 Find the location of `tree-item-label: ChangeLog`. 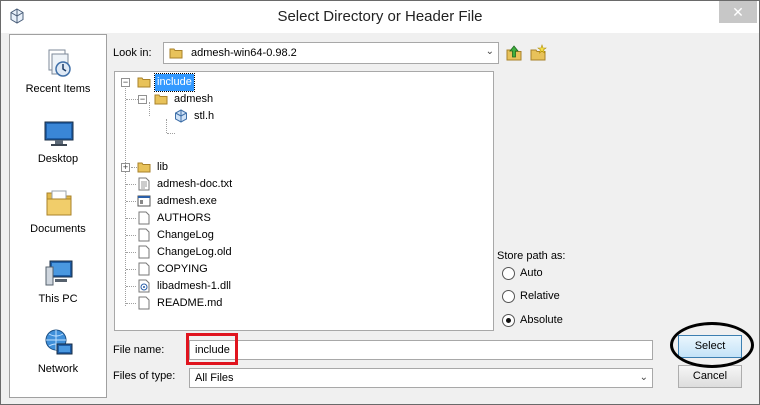

tree-item-label: ChangeLog is located at coordinates (185, 235).